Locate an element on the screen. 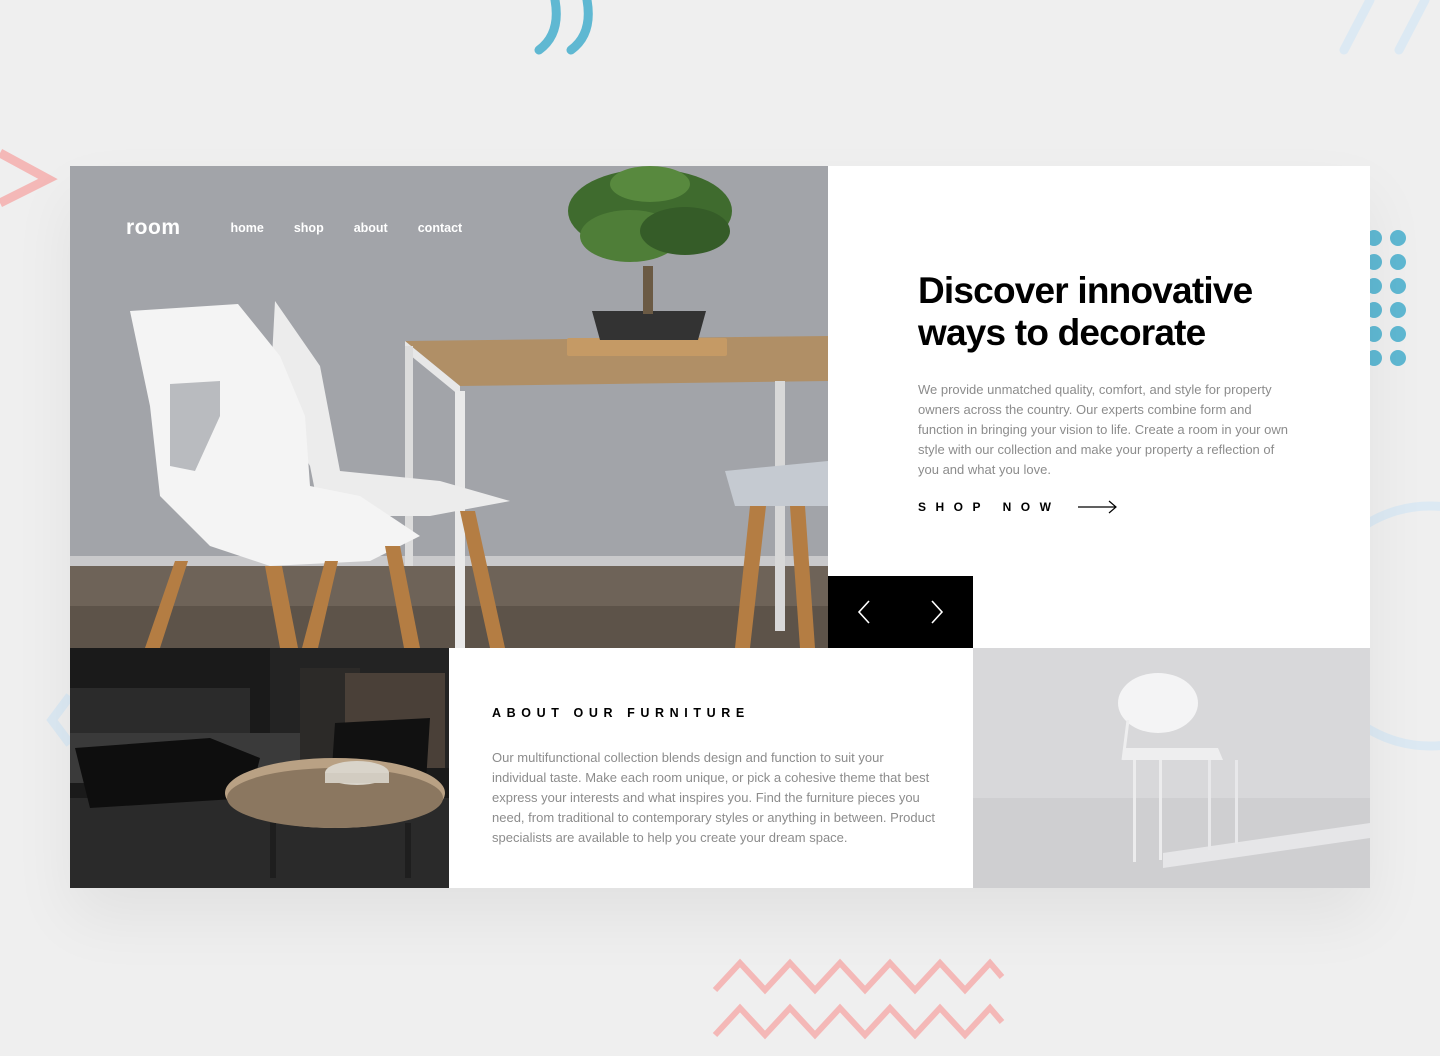 The image size is (1440, 1056). chevron-left-icon is located at coordinates (864, 612).